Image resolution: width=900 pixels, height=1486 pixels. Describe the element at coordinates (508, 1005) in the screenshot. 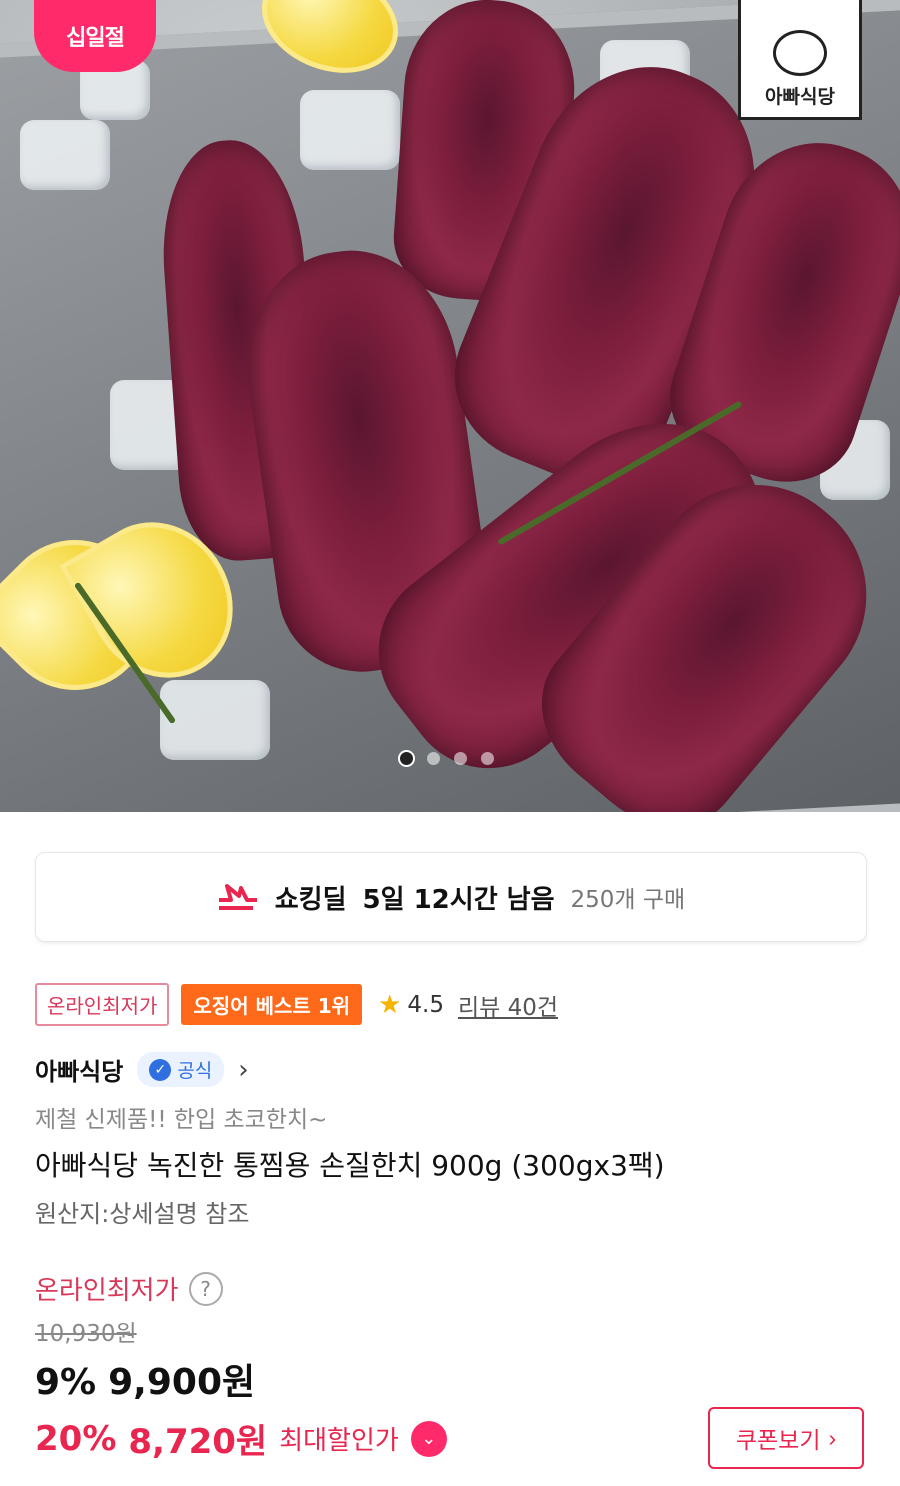

I see `review-link: 리뷰 40건` at that location.